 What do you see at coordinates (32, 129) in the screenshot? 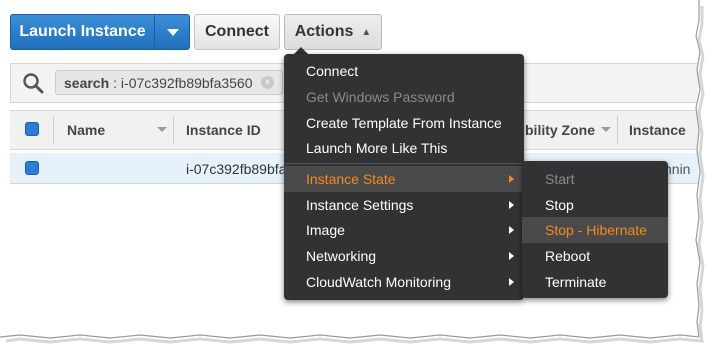
I see `select-all-checkbox` at bounding box center [32, 129].